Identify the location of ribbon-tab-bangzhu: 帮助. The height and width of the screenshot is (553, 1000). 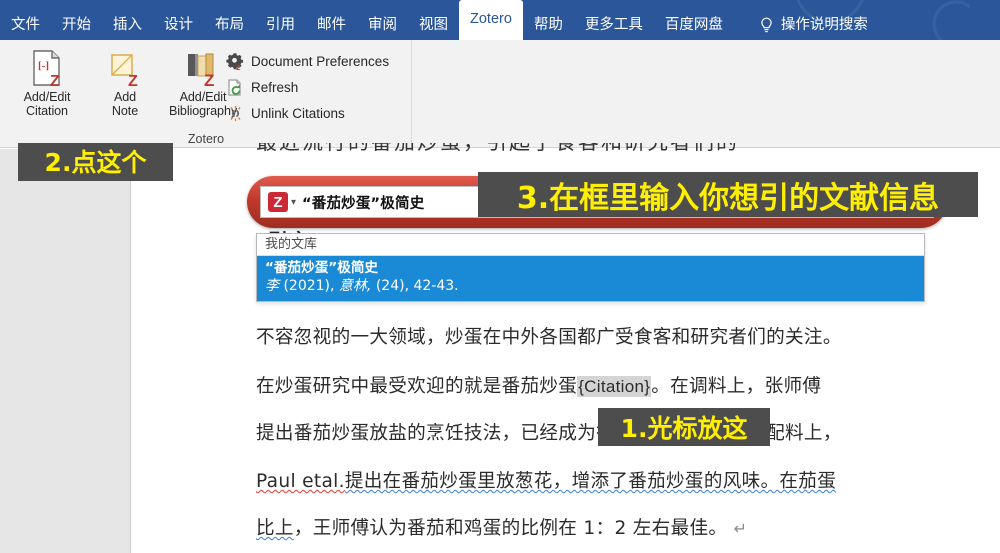
(548, 25).